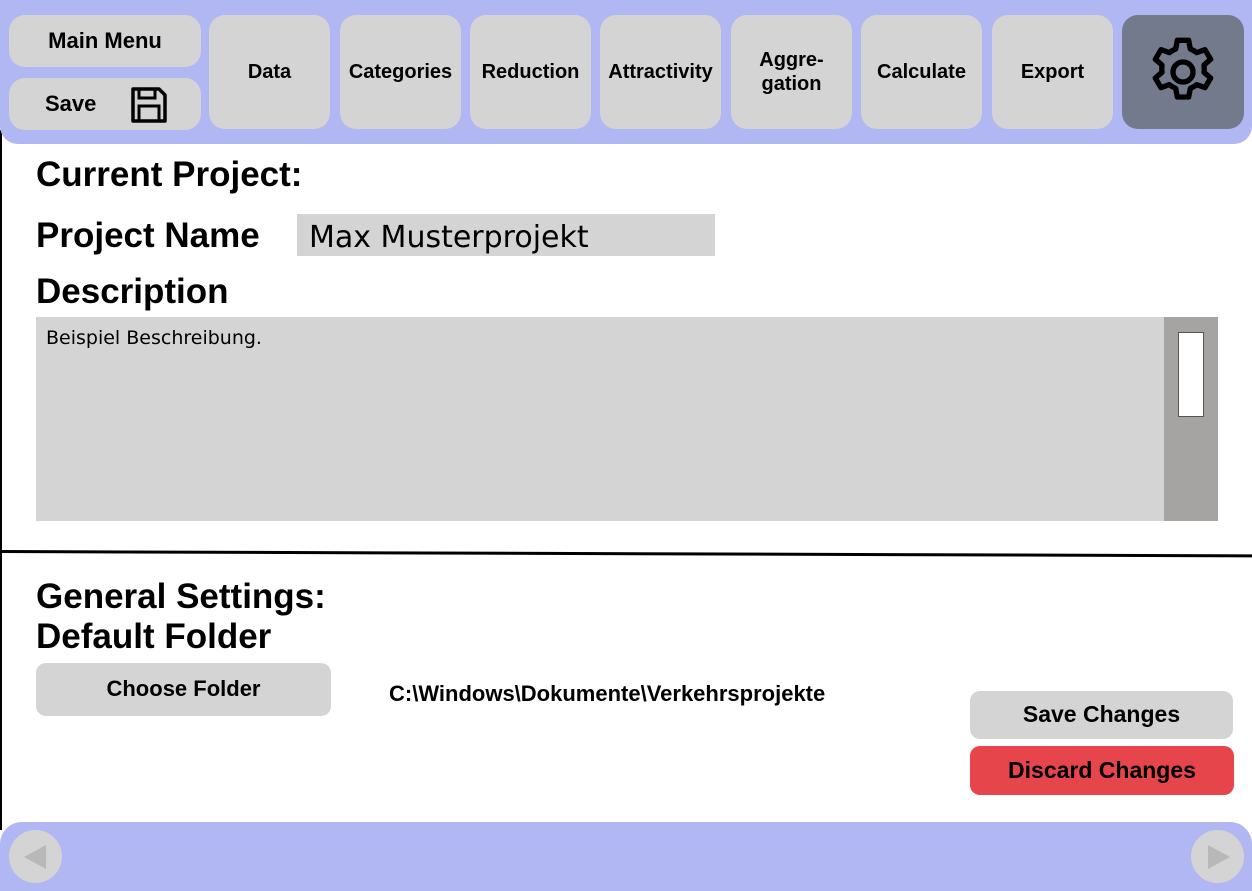 The image size is (1252, 891). I want to click on save-changes-label: Save Changes, so click(1101, 714).